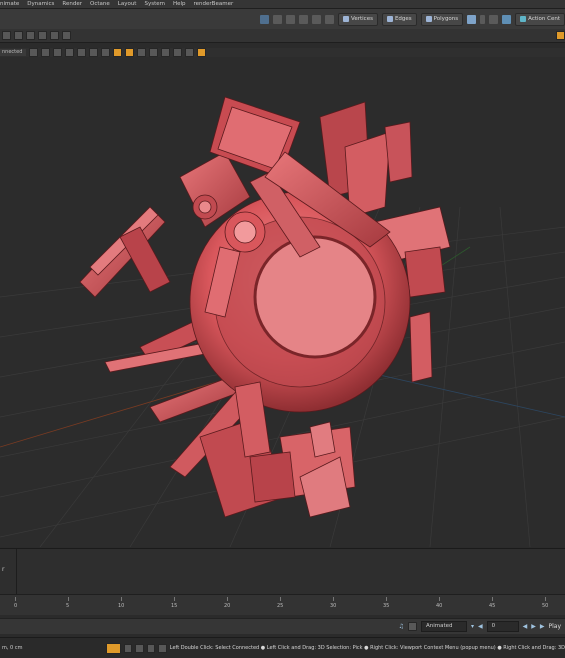 This screenshot has width=565, height=658. What do you see at coordinates (412, 626) in the screenshot?
I see `keyframe-icon` at bounding box center [412, 626].